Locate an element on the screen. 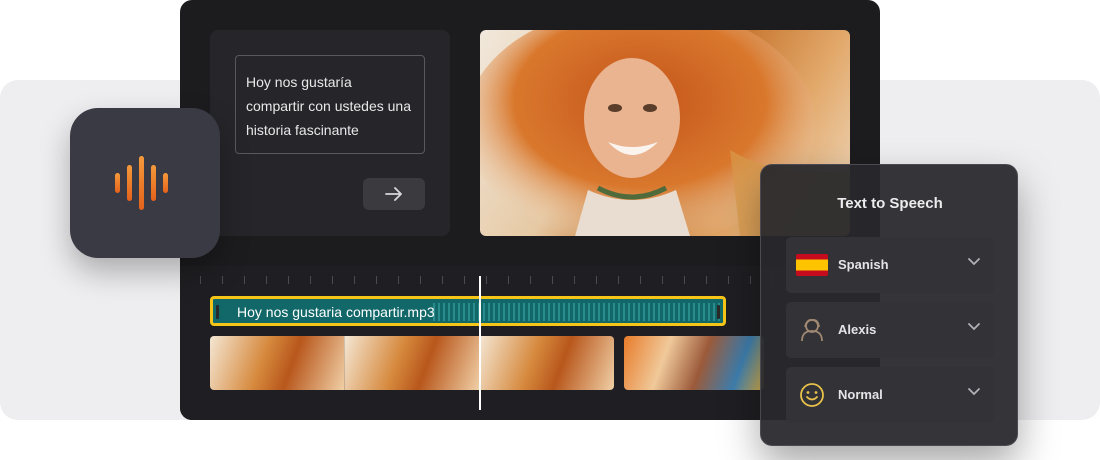 The width and height of the screenshot is (1100, 460). language-value: Spanish is located at coordinates (863, 264).